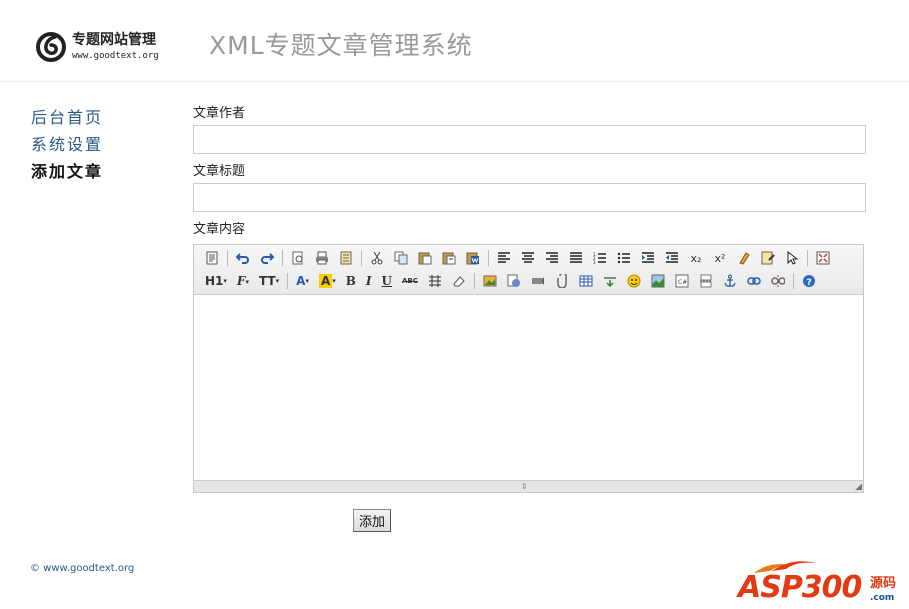 The width and height of the screenshot is (909, 609). I want to click on copy-icon, so click(401, 258).